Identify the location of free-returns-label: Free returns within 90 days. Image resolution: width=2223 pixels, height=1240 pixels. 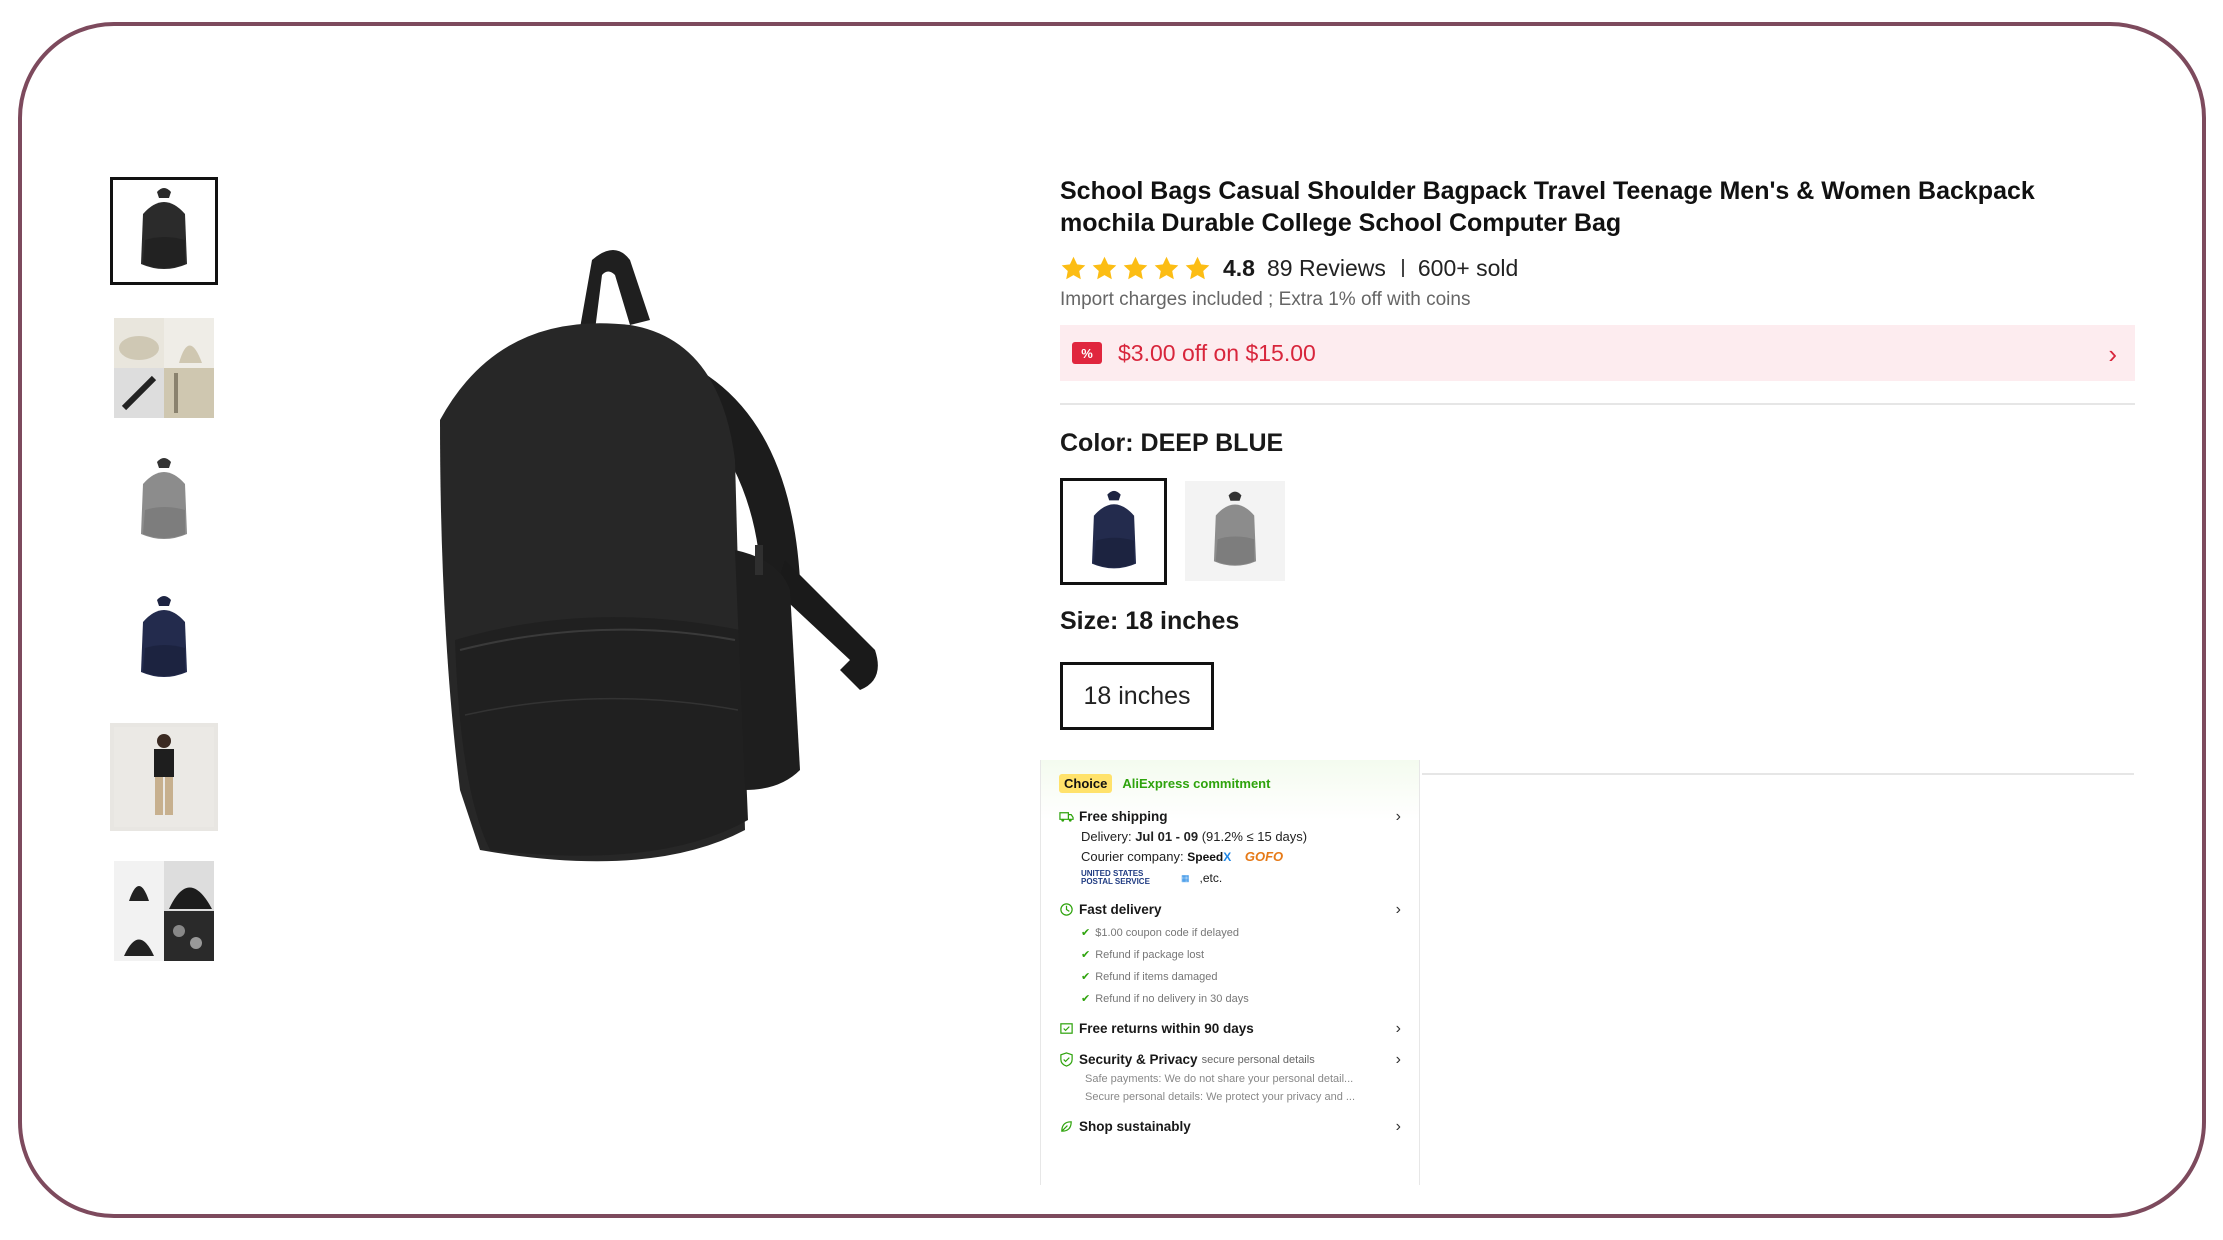
(1166, 1028).